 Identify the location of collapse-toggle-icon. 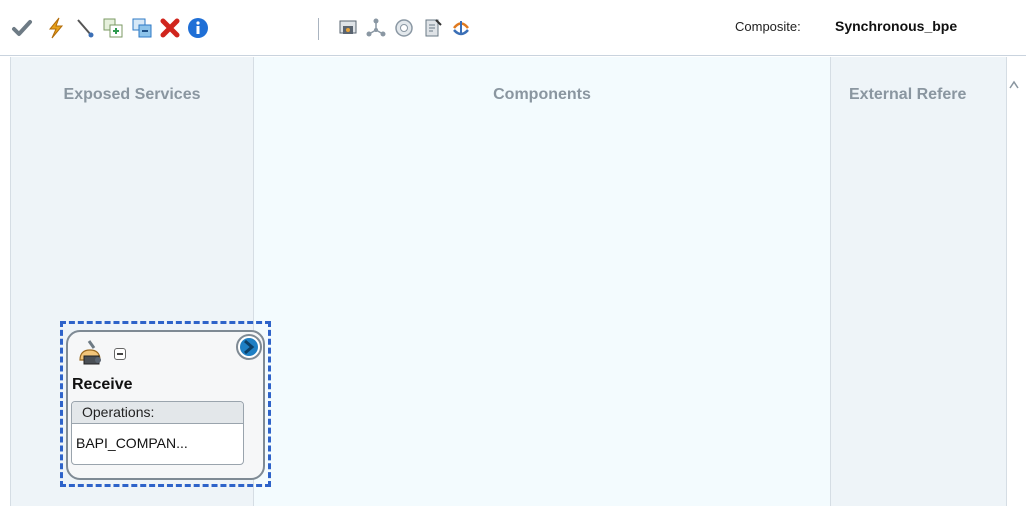
(120, 354).